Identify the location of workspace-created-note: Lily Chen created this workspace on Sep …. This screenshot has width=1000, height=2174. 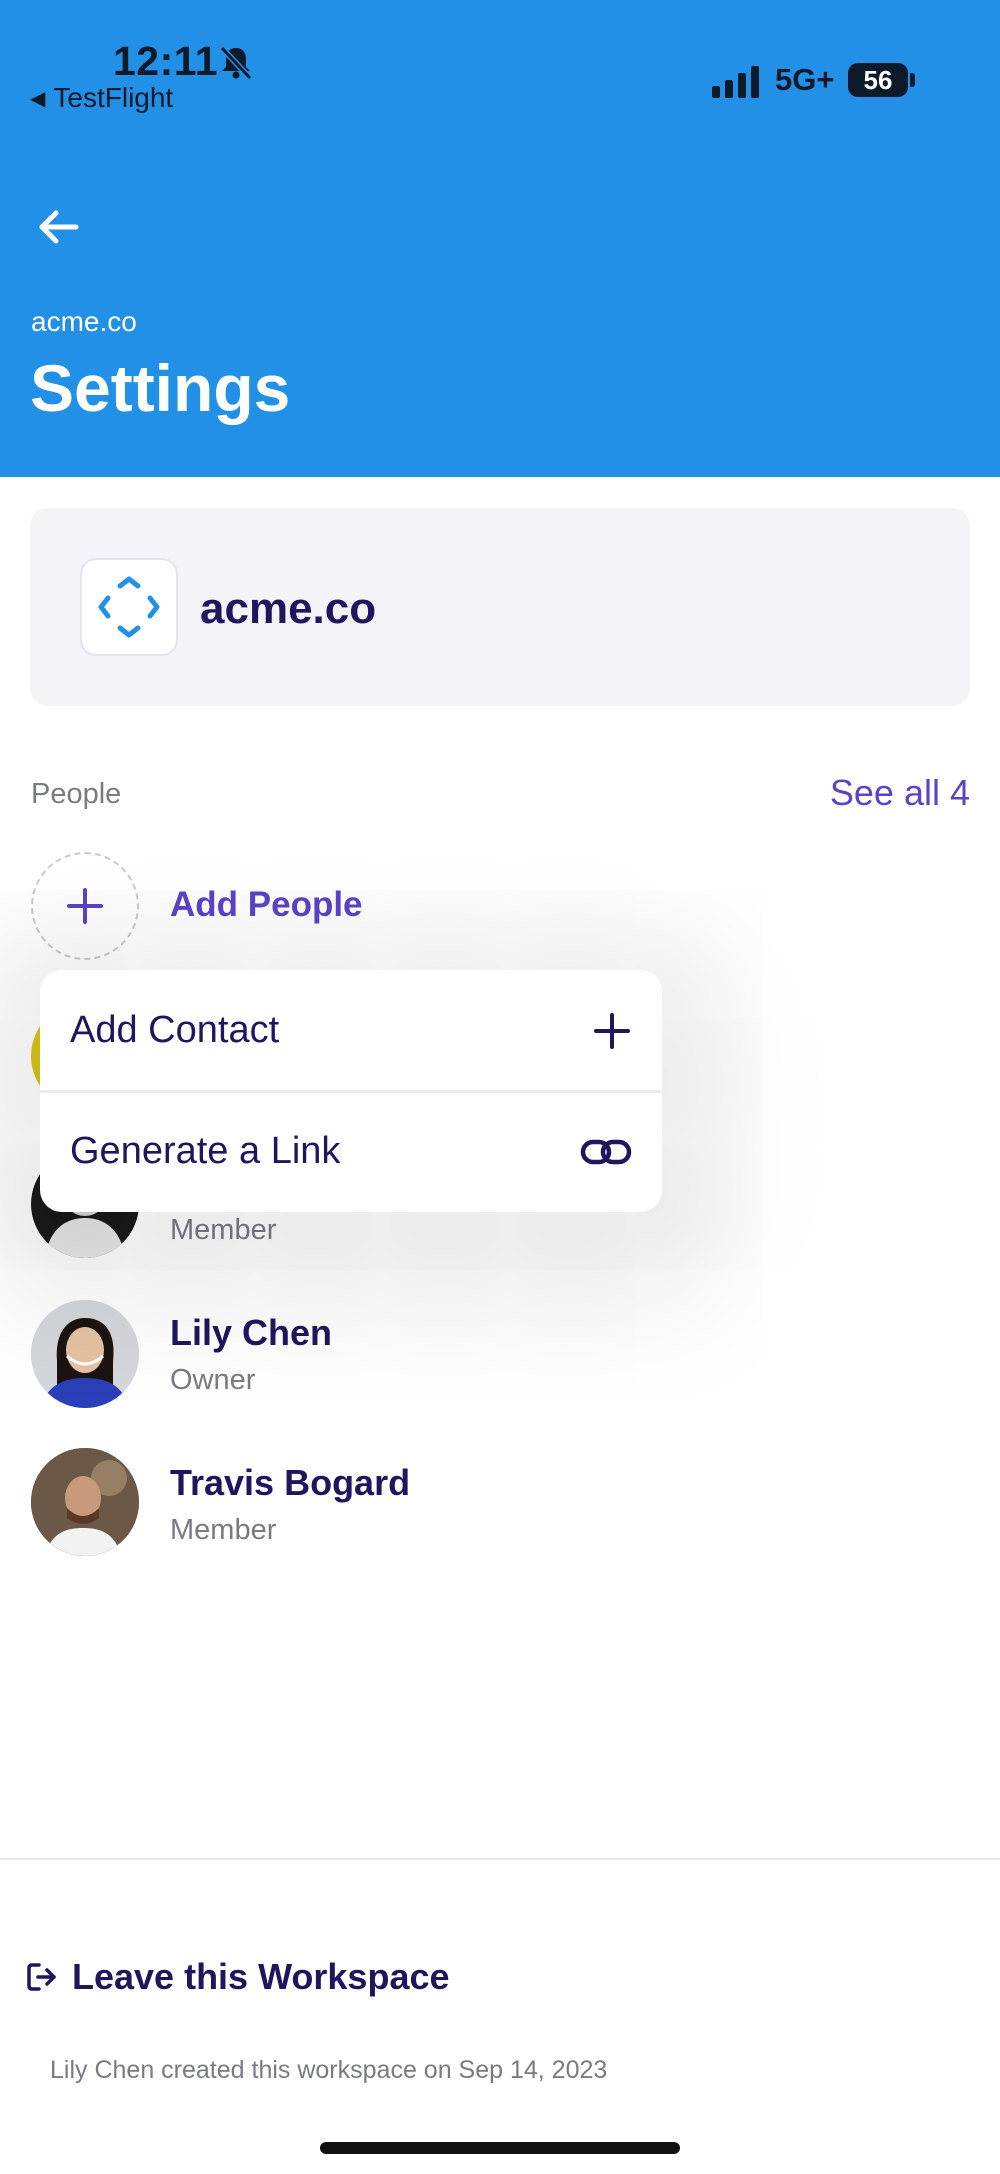
(329, 2070).